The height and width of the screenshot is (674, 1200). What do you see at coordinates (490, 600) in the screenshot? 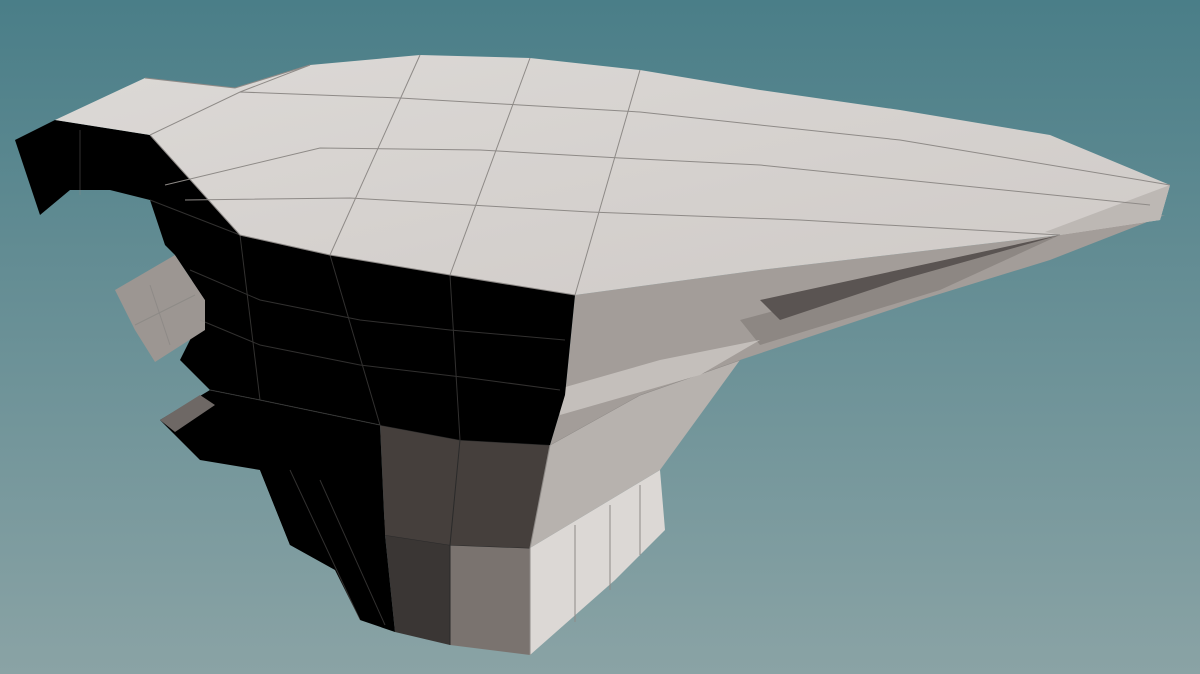
I see `base-face-front` at bounding box center [490, 600].